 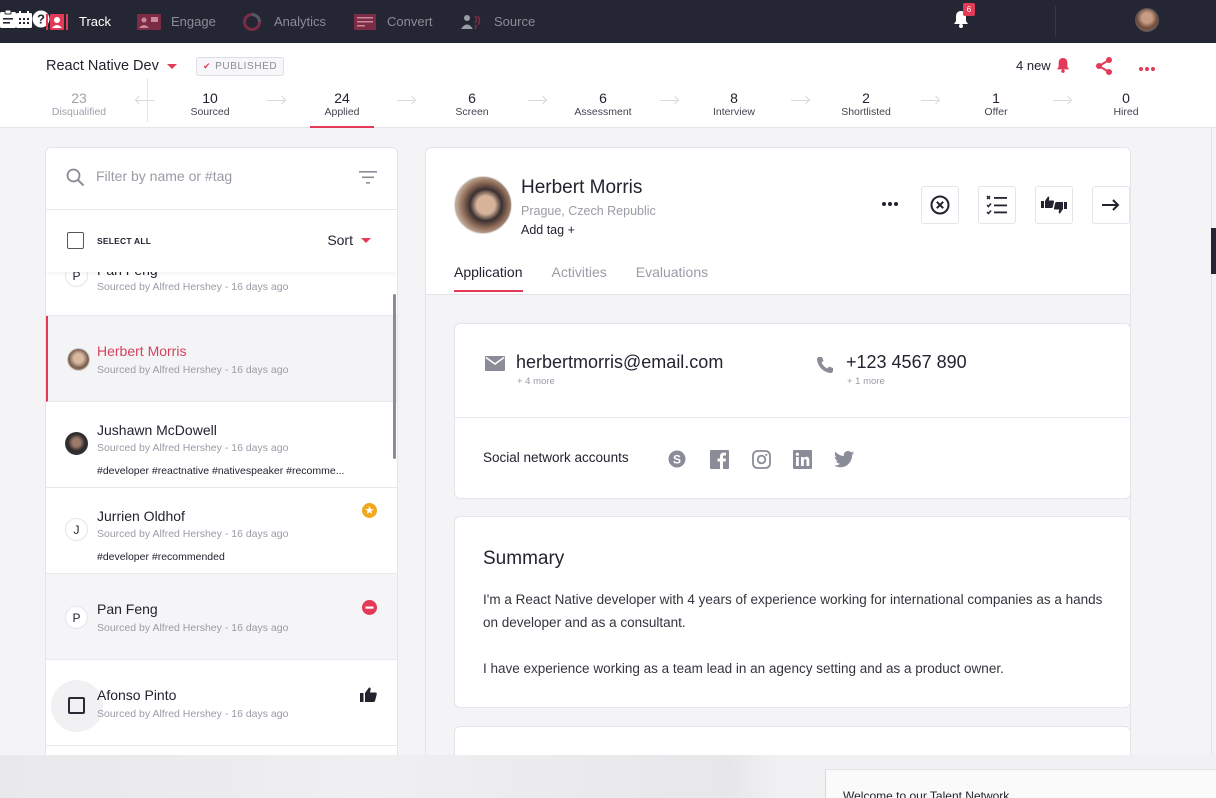 I want to click on filter-input, so click(x=221, y=176).